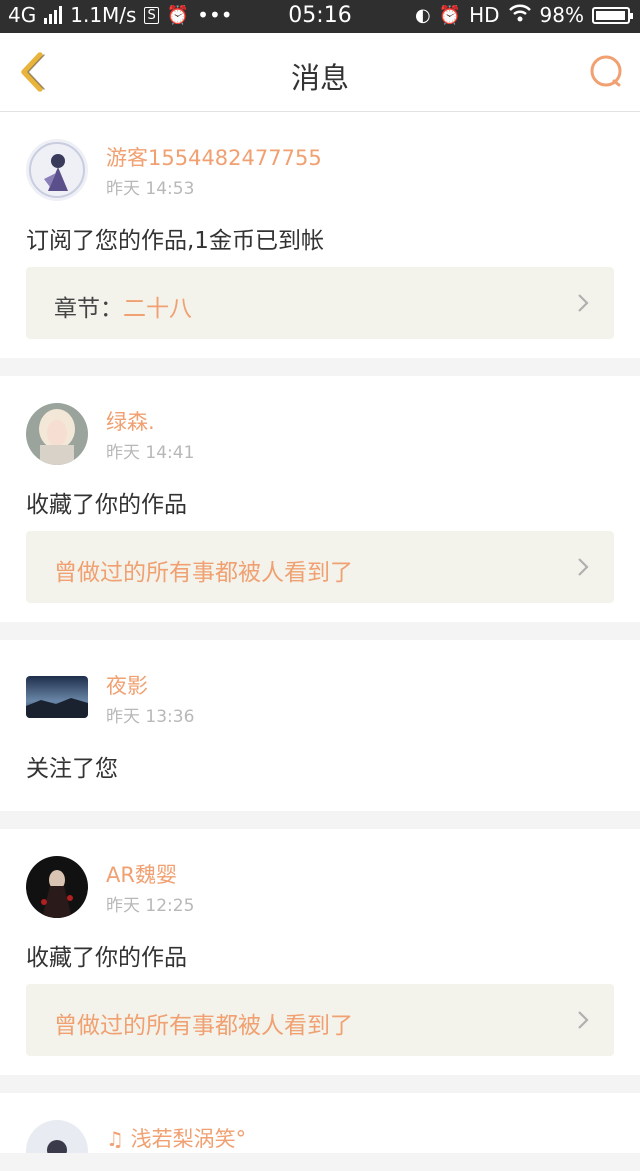 The image size is (640, 1171). I want to click on page-title: 消息, so click(319, 78).